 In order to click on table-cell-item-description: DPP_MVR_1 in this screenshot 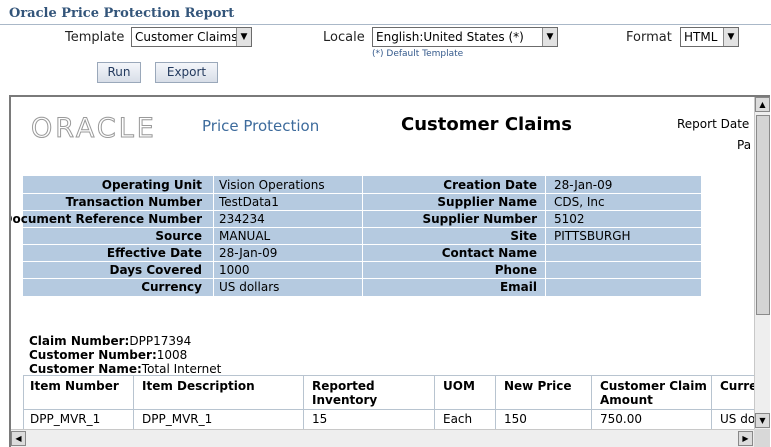, I will do `click(177, 419)`.